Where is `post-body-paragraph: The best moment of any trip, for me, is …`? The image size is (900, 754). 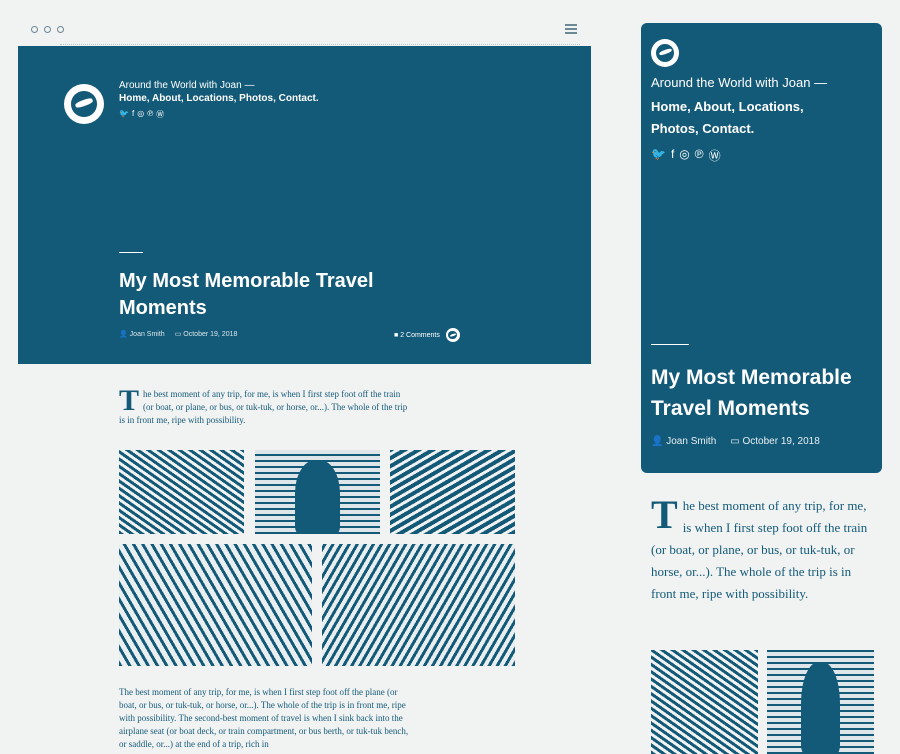 post-body-paragraph: The best moment of any trip, for me, is … is located at coordinates (264, 718).